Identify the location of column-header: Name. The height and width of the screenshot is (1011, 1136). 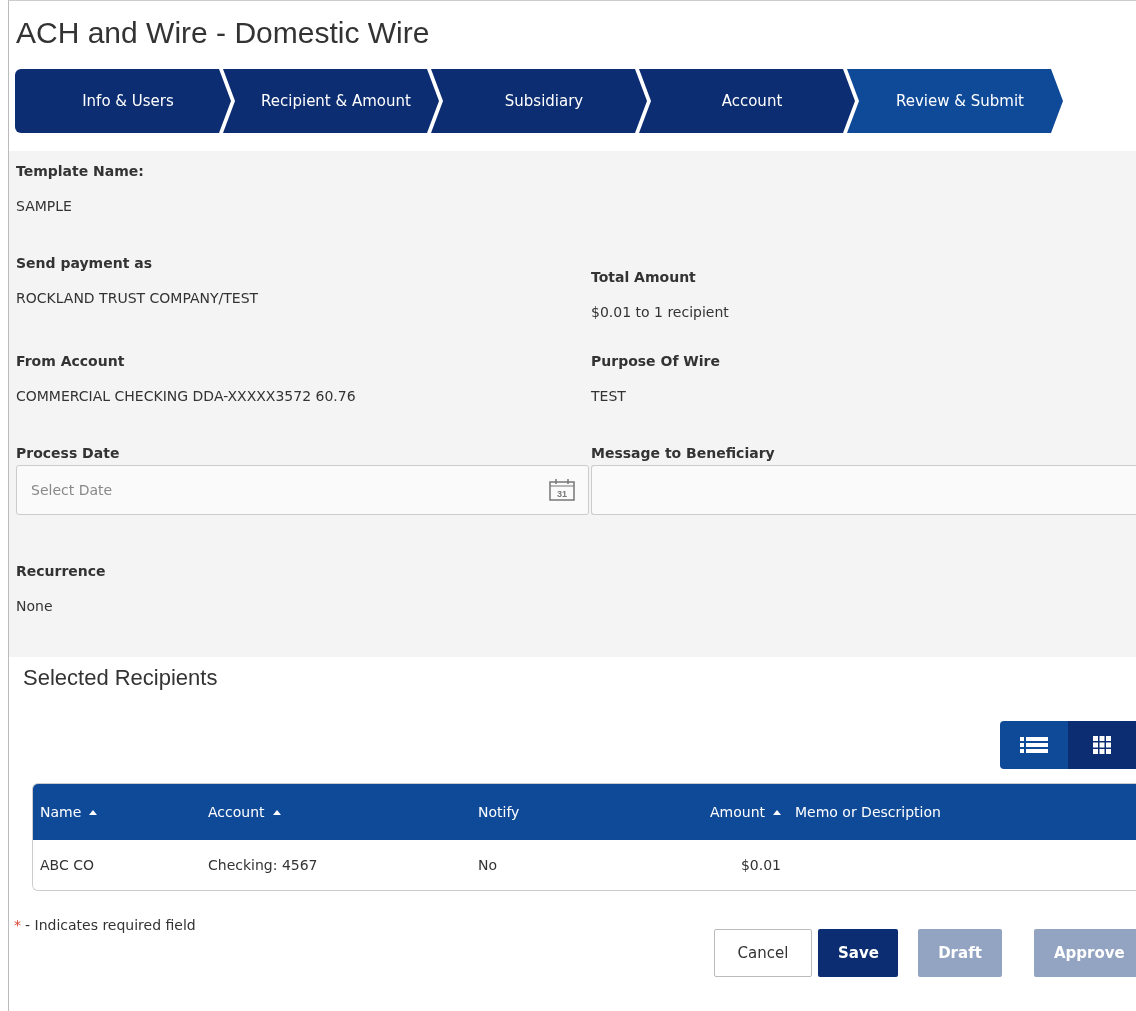
(61, 812).